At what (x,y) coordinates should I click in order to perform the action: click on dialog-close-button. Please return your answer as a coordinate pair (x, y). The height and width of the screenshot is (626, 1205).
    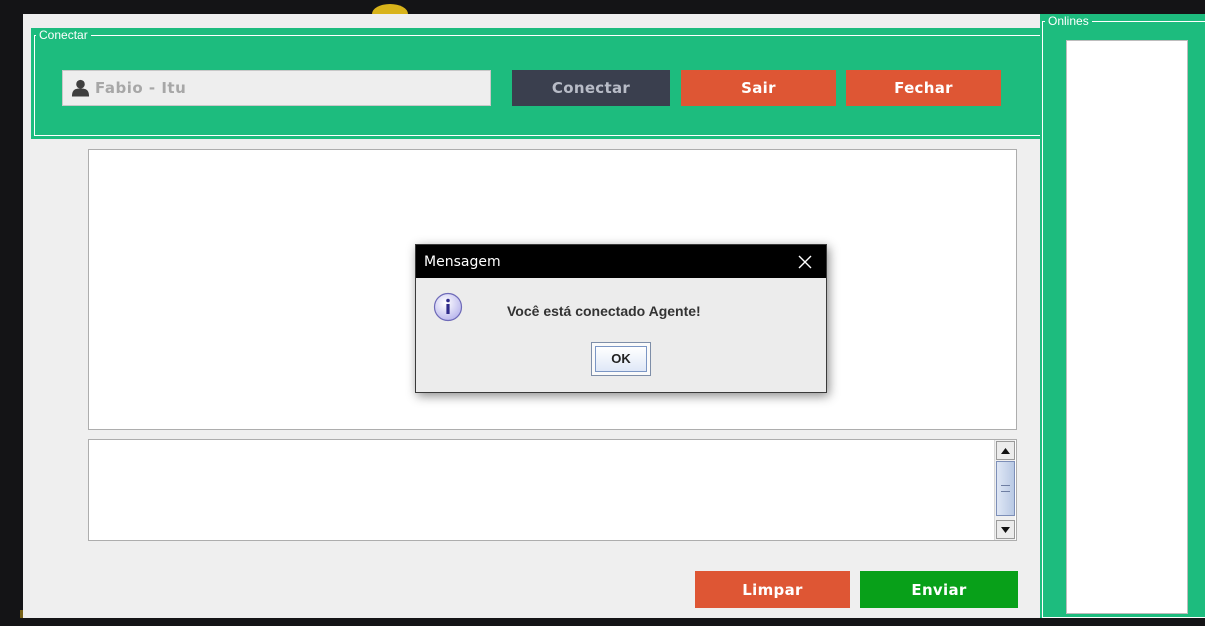
    Looking at the image, I should click on (805, 262).